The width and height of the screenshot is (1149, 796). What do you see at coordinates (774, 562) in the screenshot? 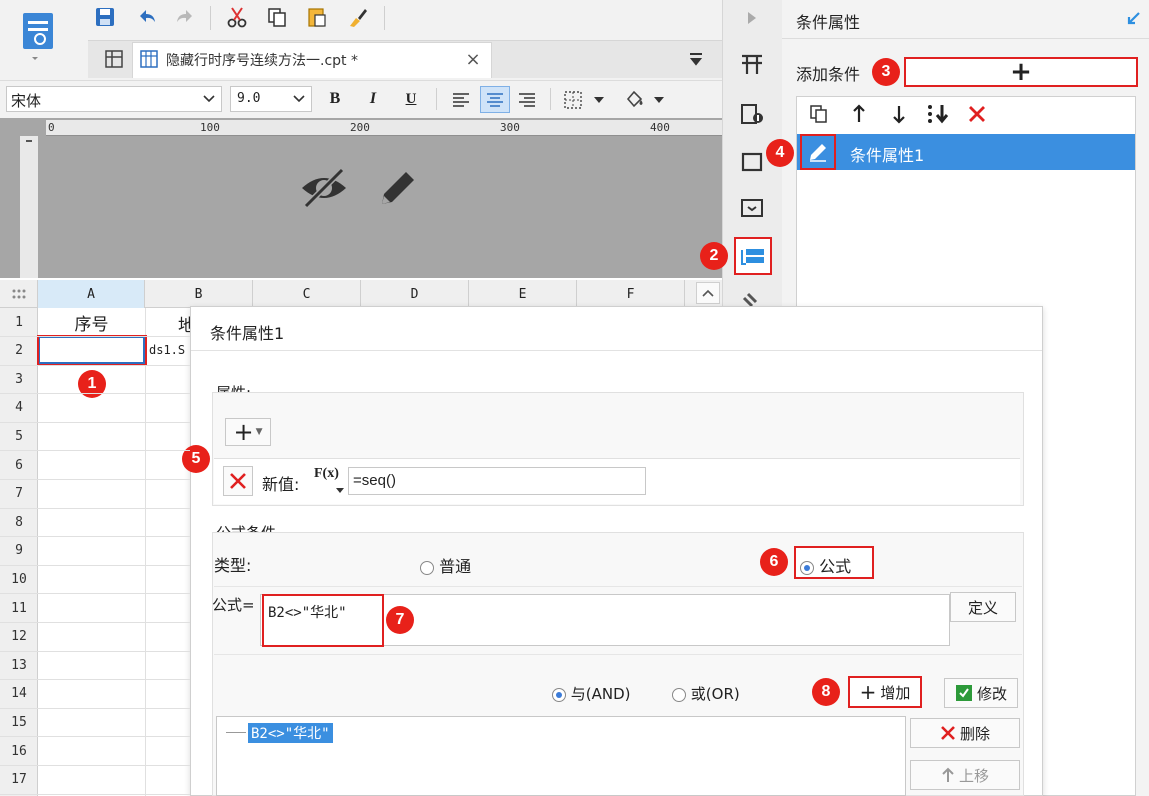
I see `step-marker-6: 6` at bounding box center [774, 562].